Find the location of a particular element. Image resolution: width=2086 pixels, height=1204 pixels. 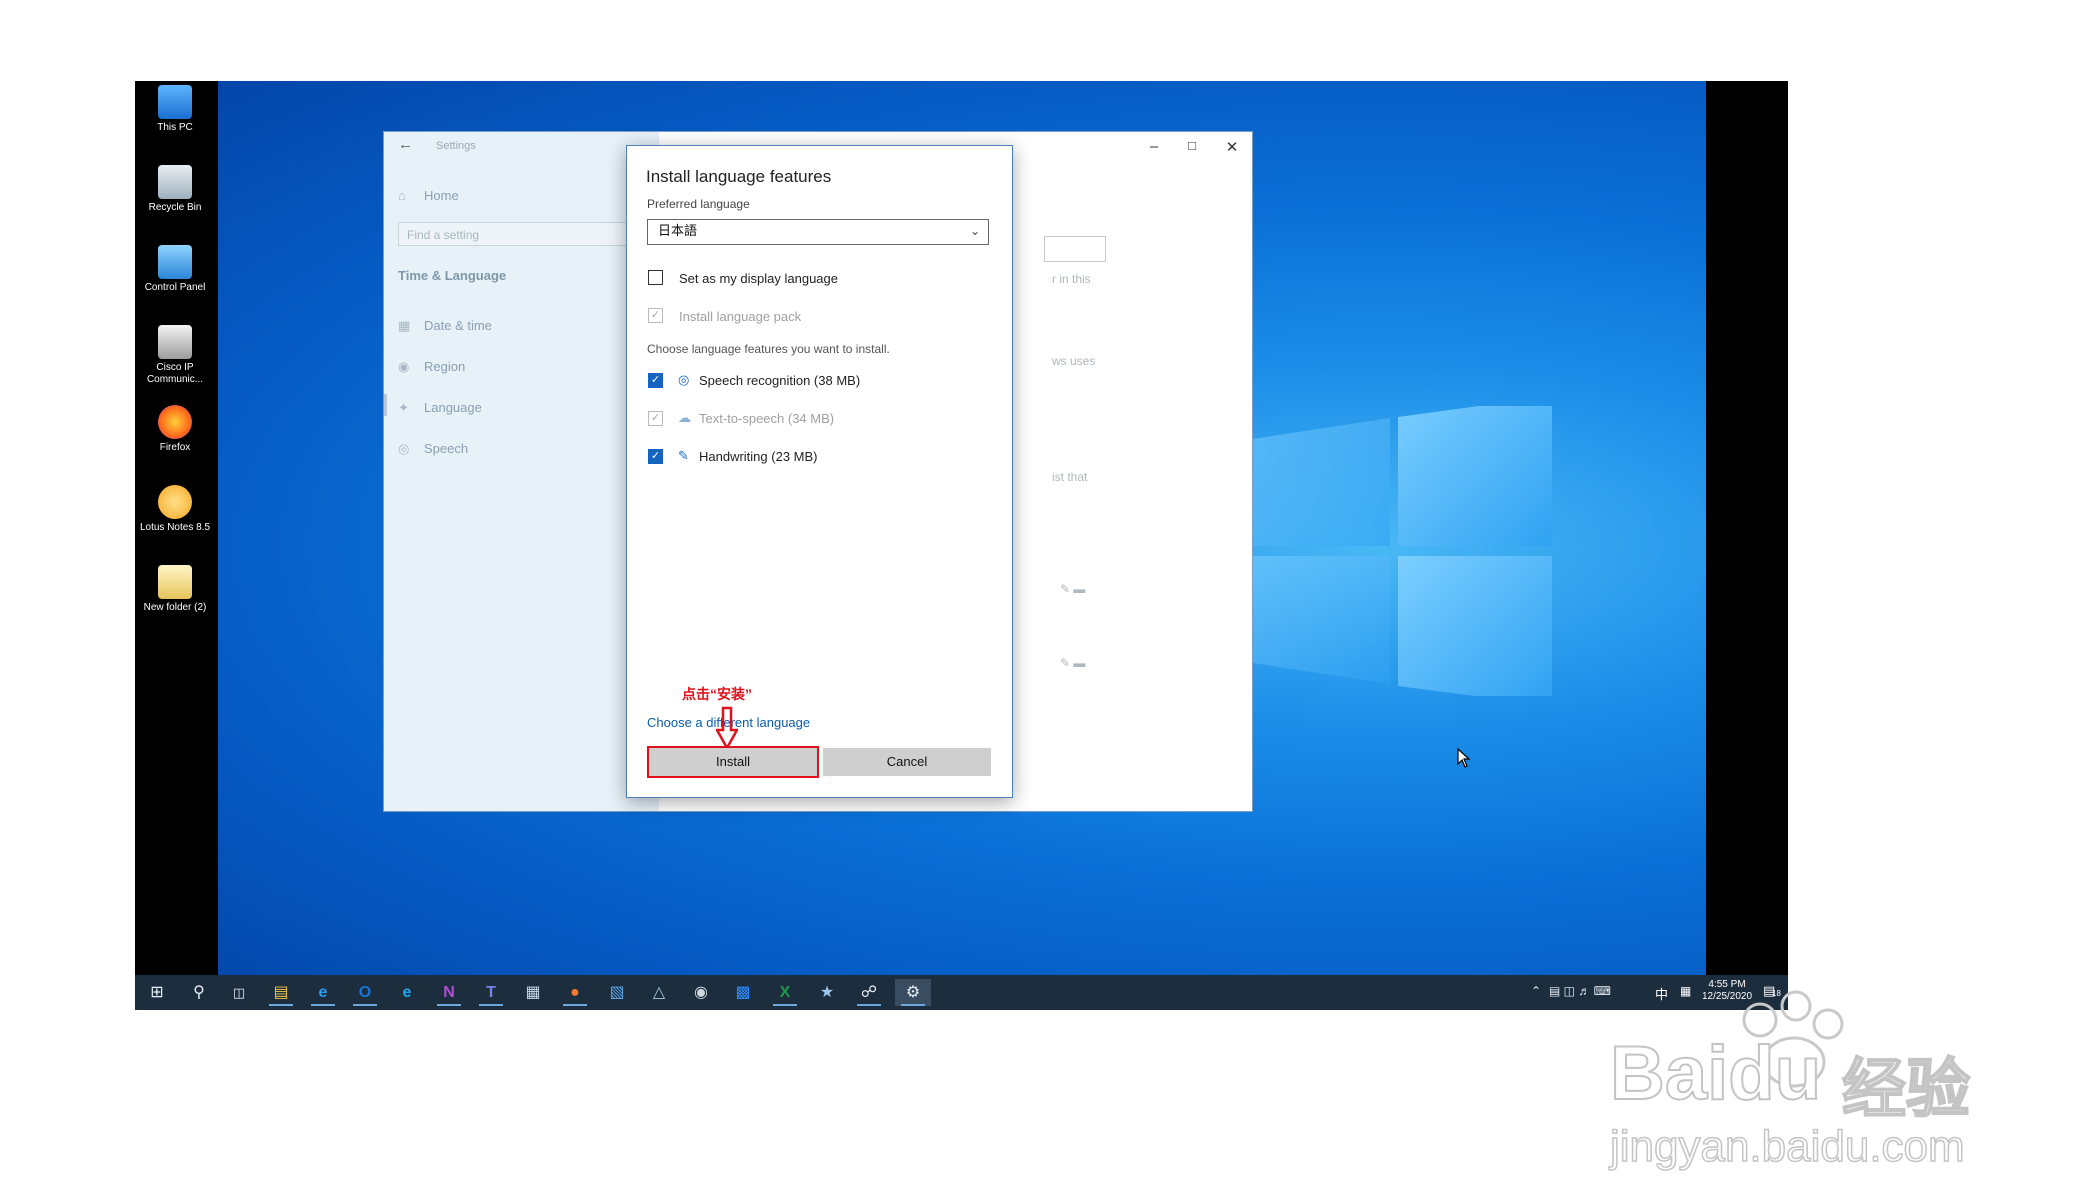

desktop-icon-new-folder: New folder (2) is located at coordinates (175, 589).